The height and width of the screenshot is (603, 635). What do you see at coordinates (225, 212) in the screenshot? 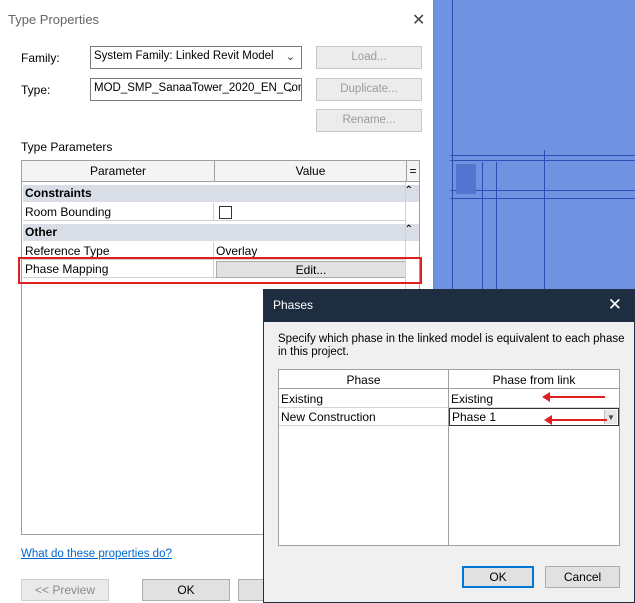
I see `room-bounding-checkbox` at bounding box center [225, 212].